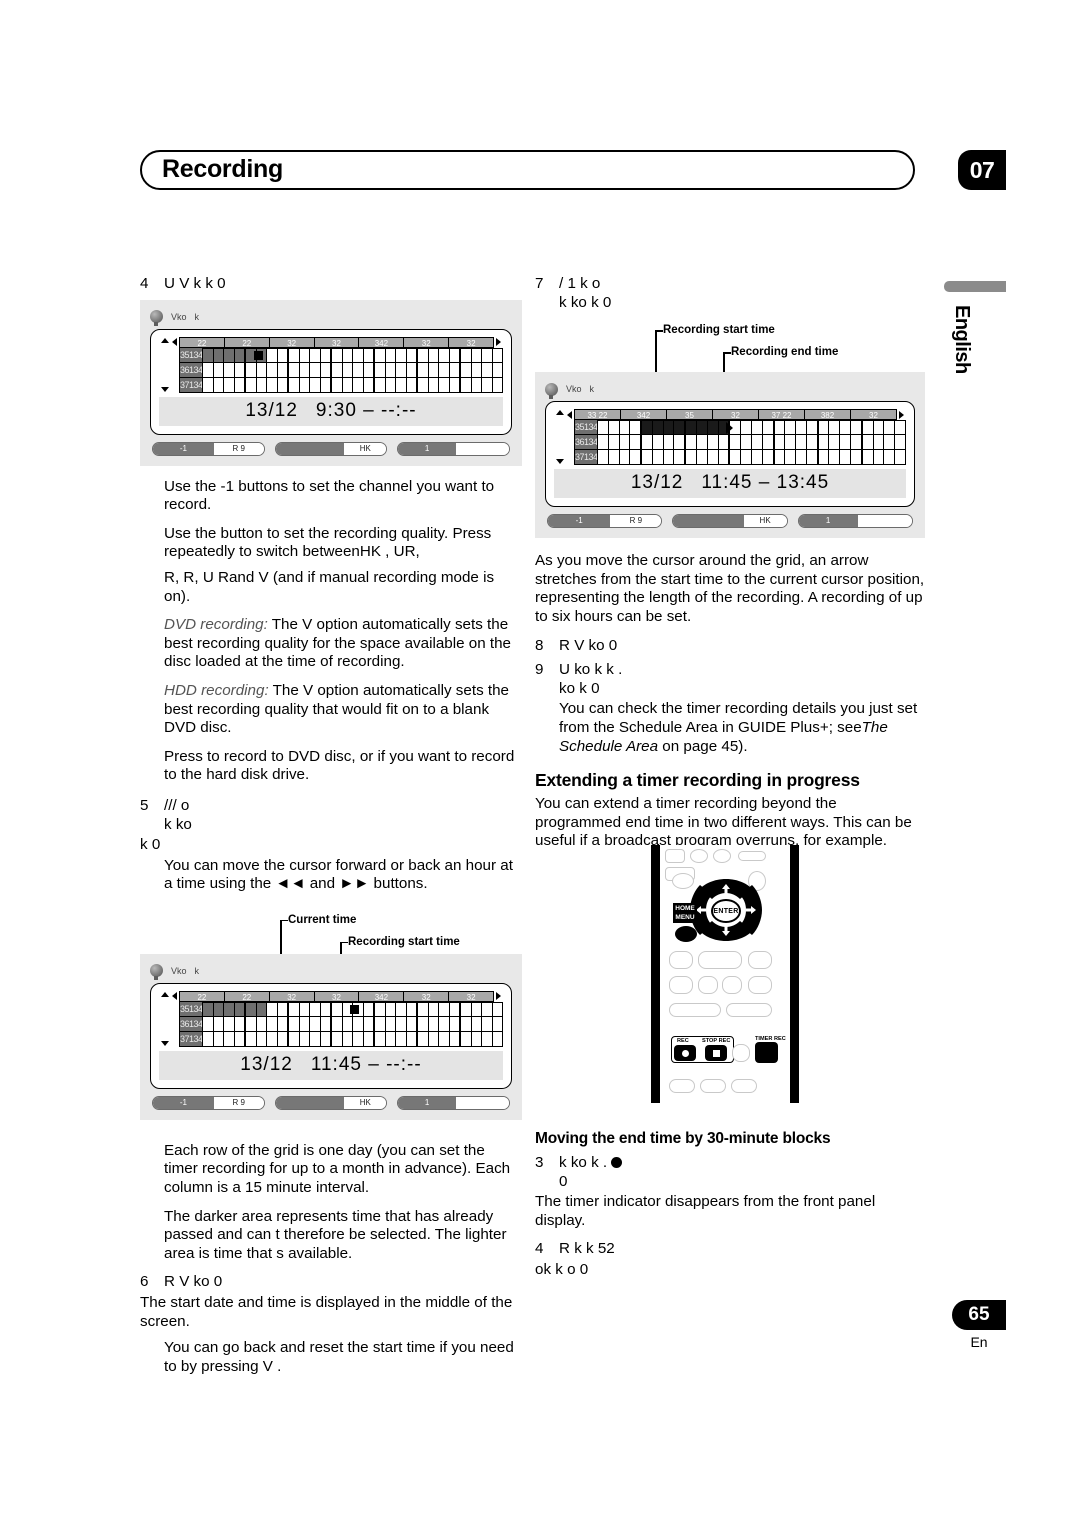 Image resolution: width=1080 pixels, height=1528 pixels. Describe the element at coordinates (782, 415) in the screenshot. I see `grid-time-header: 37 22` at that location.